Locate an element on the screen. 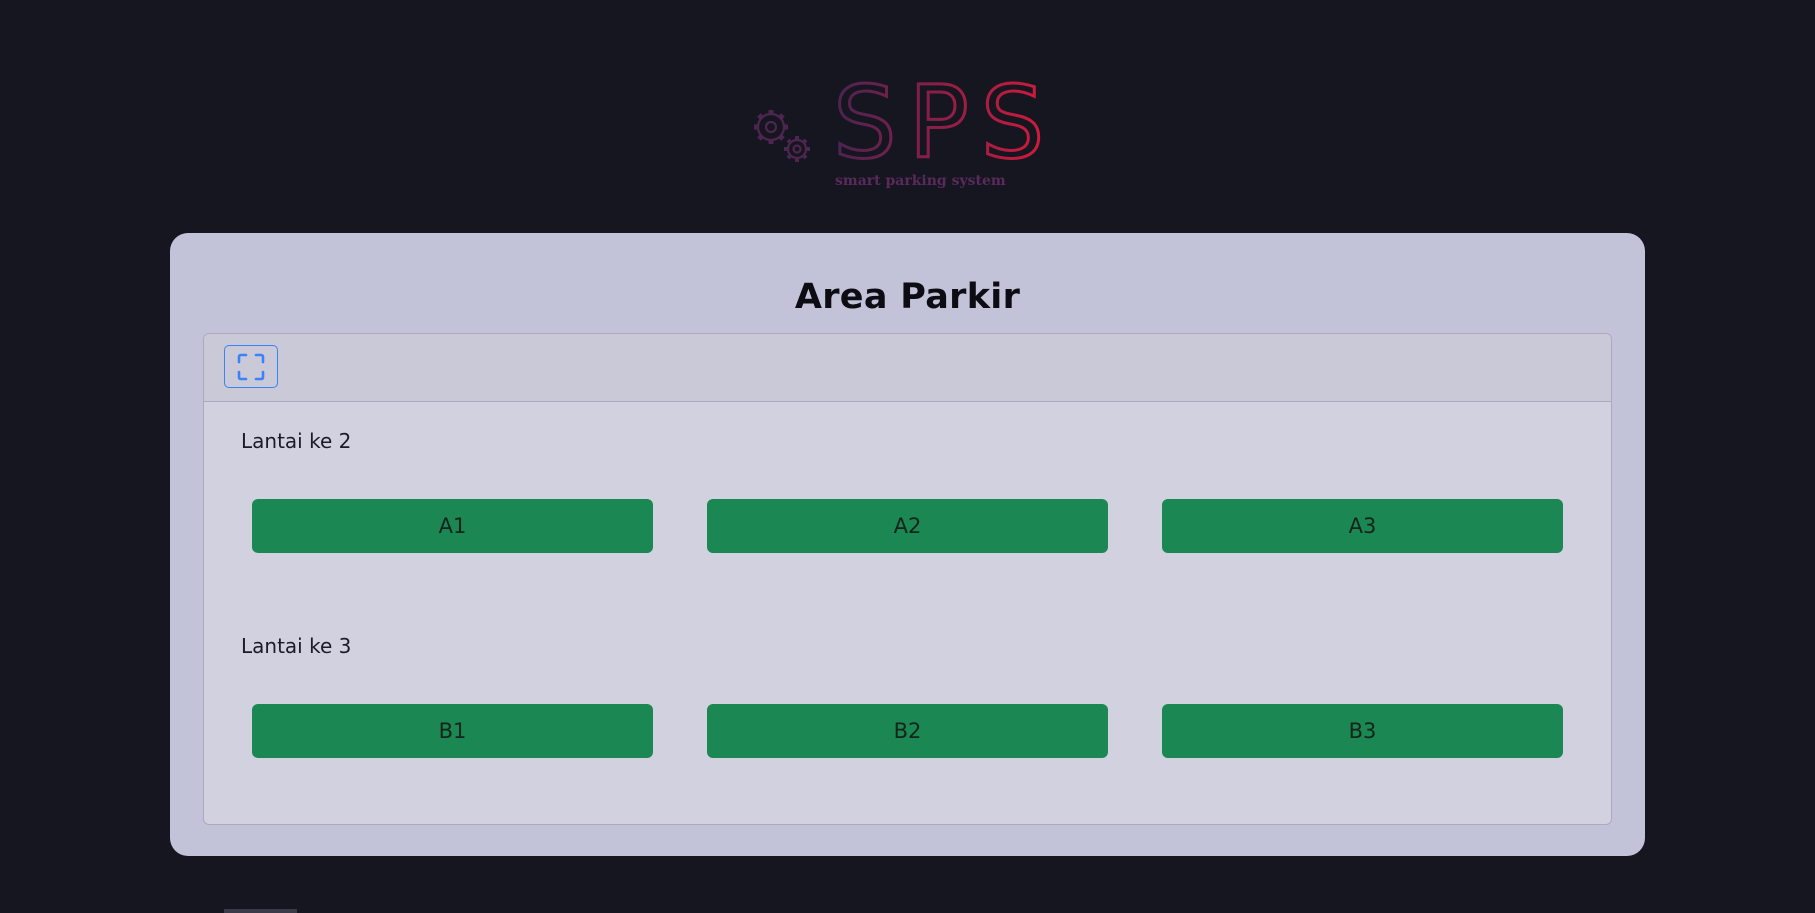 The image size is (1815, 913). floor-3-slots: B1 B2 B3 is located at coordinates (907, 731).